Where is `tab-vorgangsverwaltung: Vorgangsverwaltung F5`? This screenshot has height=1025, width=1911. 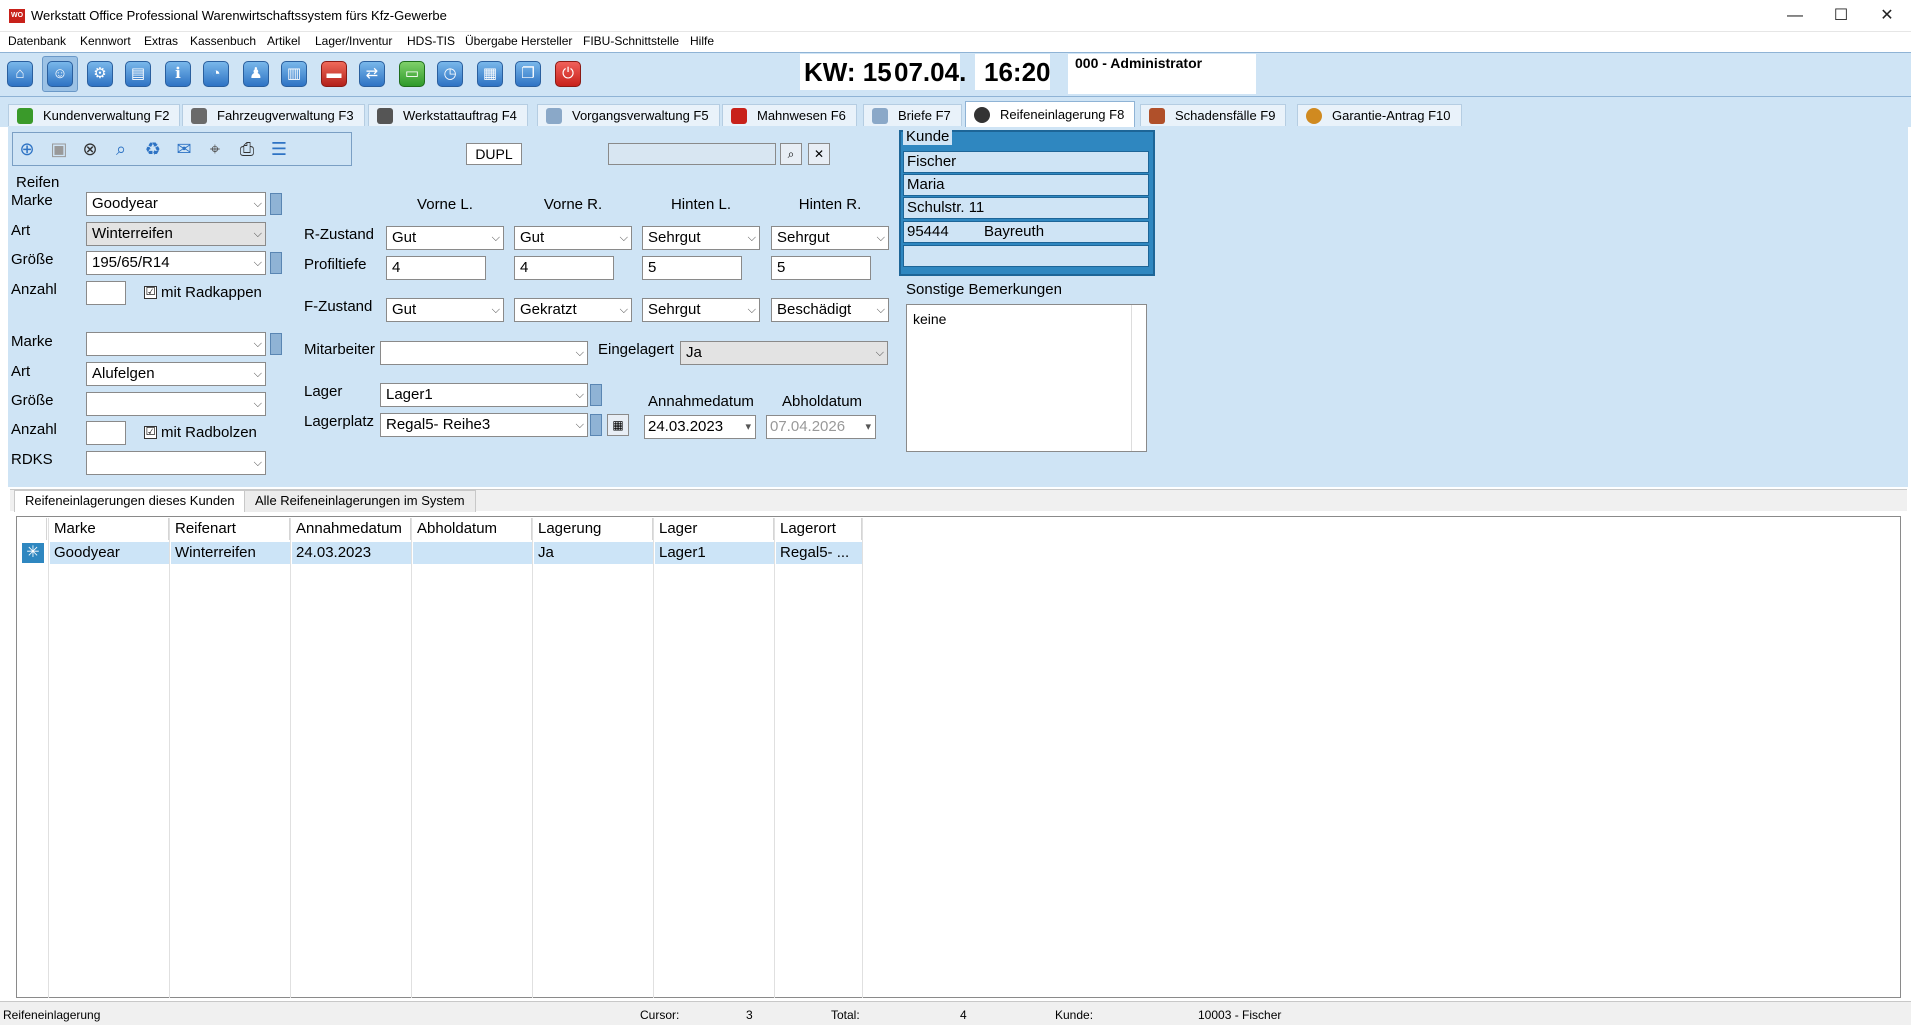 tab-vorgangsverwaltung: Vorgangsverwaltung F5 is located at coordinates (628, 115).